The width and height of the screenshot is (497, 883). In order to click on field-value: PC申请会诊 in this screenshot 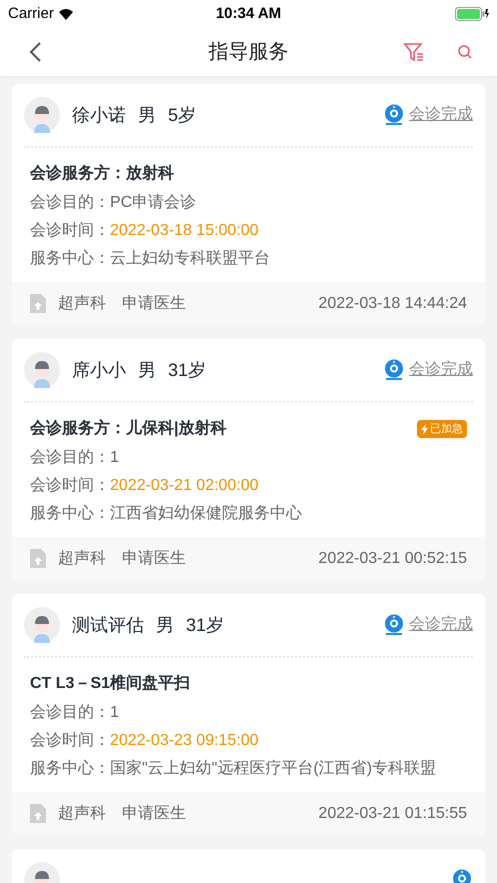, I will do `click(153, 202)`.